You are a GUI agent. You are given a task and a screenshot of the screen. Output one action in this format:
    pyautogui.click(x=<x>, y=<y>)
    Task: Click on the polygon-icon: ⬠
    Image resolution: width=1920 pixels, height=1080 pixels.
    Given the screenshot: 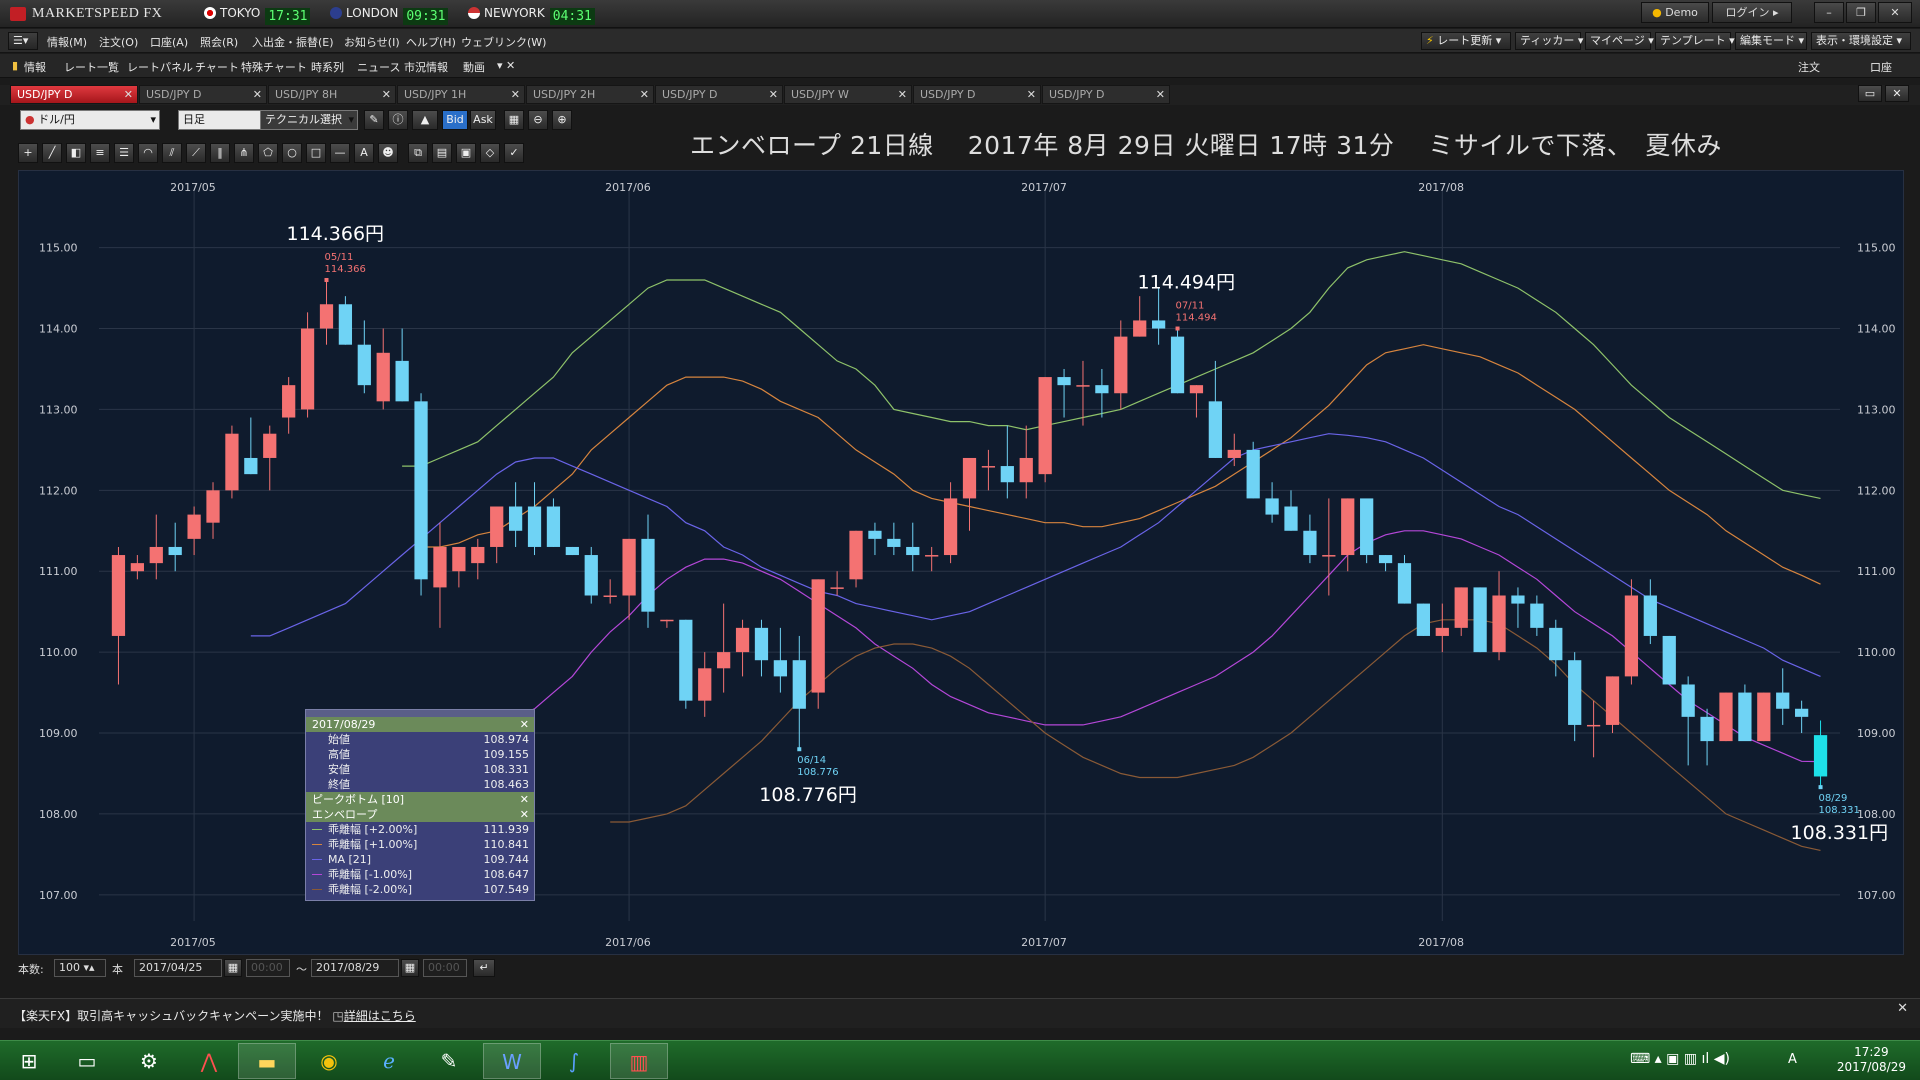 What is the action you would take?
    pyautogui.click(x=268, y=153)
    